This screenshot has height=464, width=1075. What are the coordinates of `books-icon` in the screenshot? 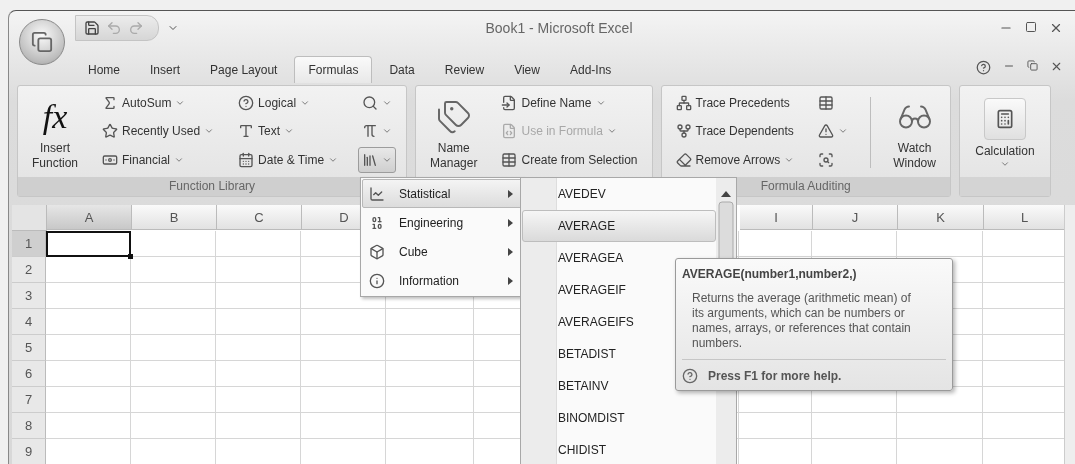 It's located at (370, 159).